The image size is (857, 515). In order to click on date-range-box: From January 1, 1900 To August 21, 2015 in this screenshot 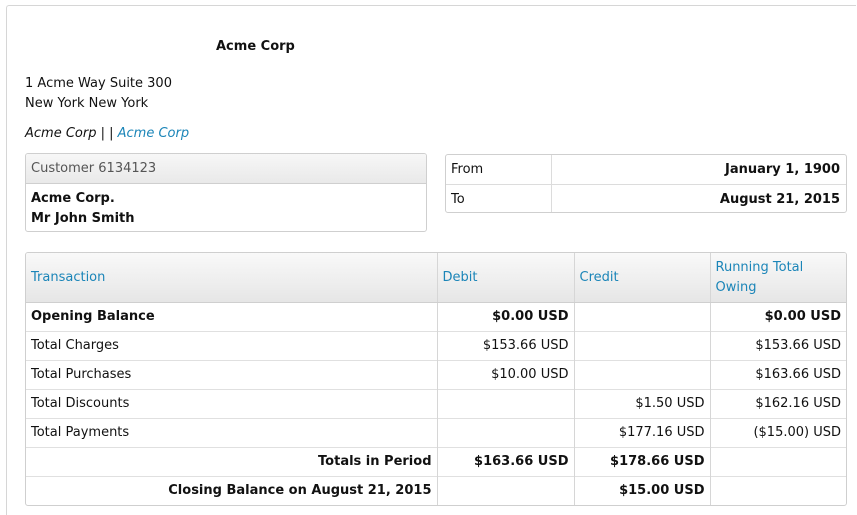, I will do `click(646, 183)`.